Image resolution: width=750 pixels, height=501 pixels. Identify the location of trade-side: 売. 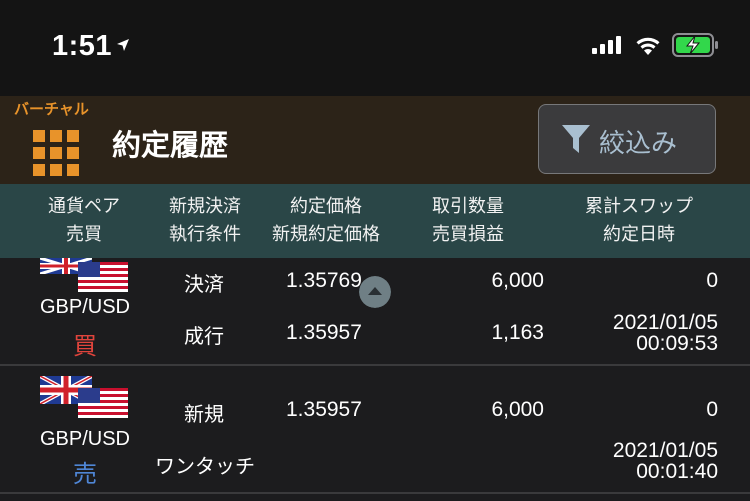
(85, 474).